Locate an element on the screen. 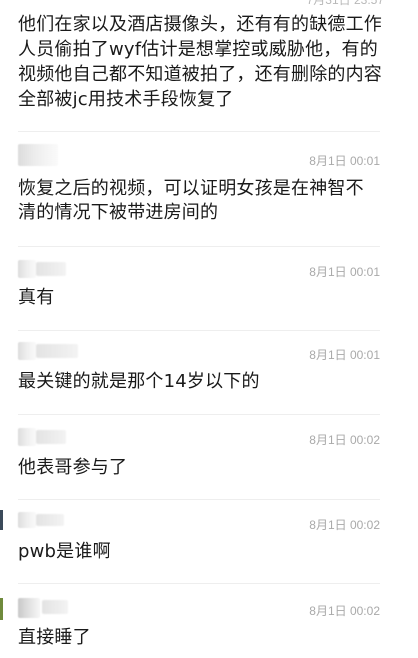 This screenshot has height=658, width=418. comment-text: 直接睡了 is located at coordinates (204, 638).